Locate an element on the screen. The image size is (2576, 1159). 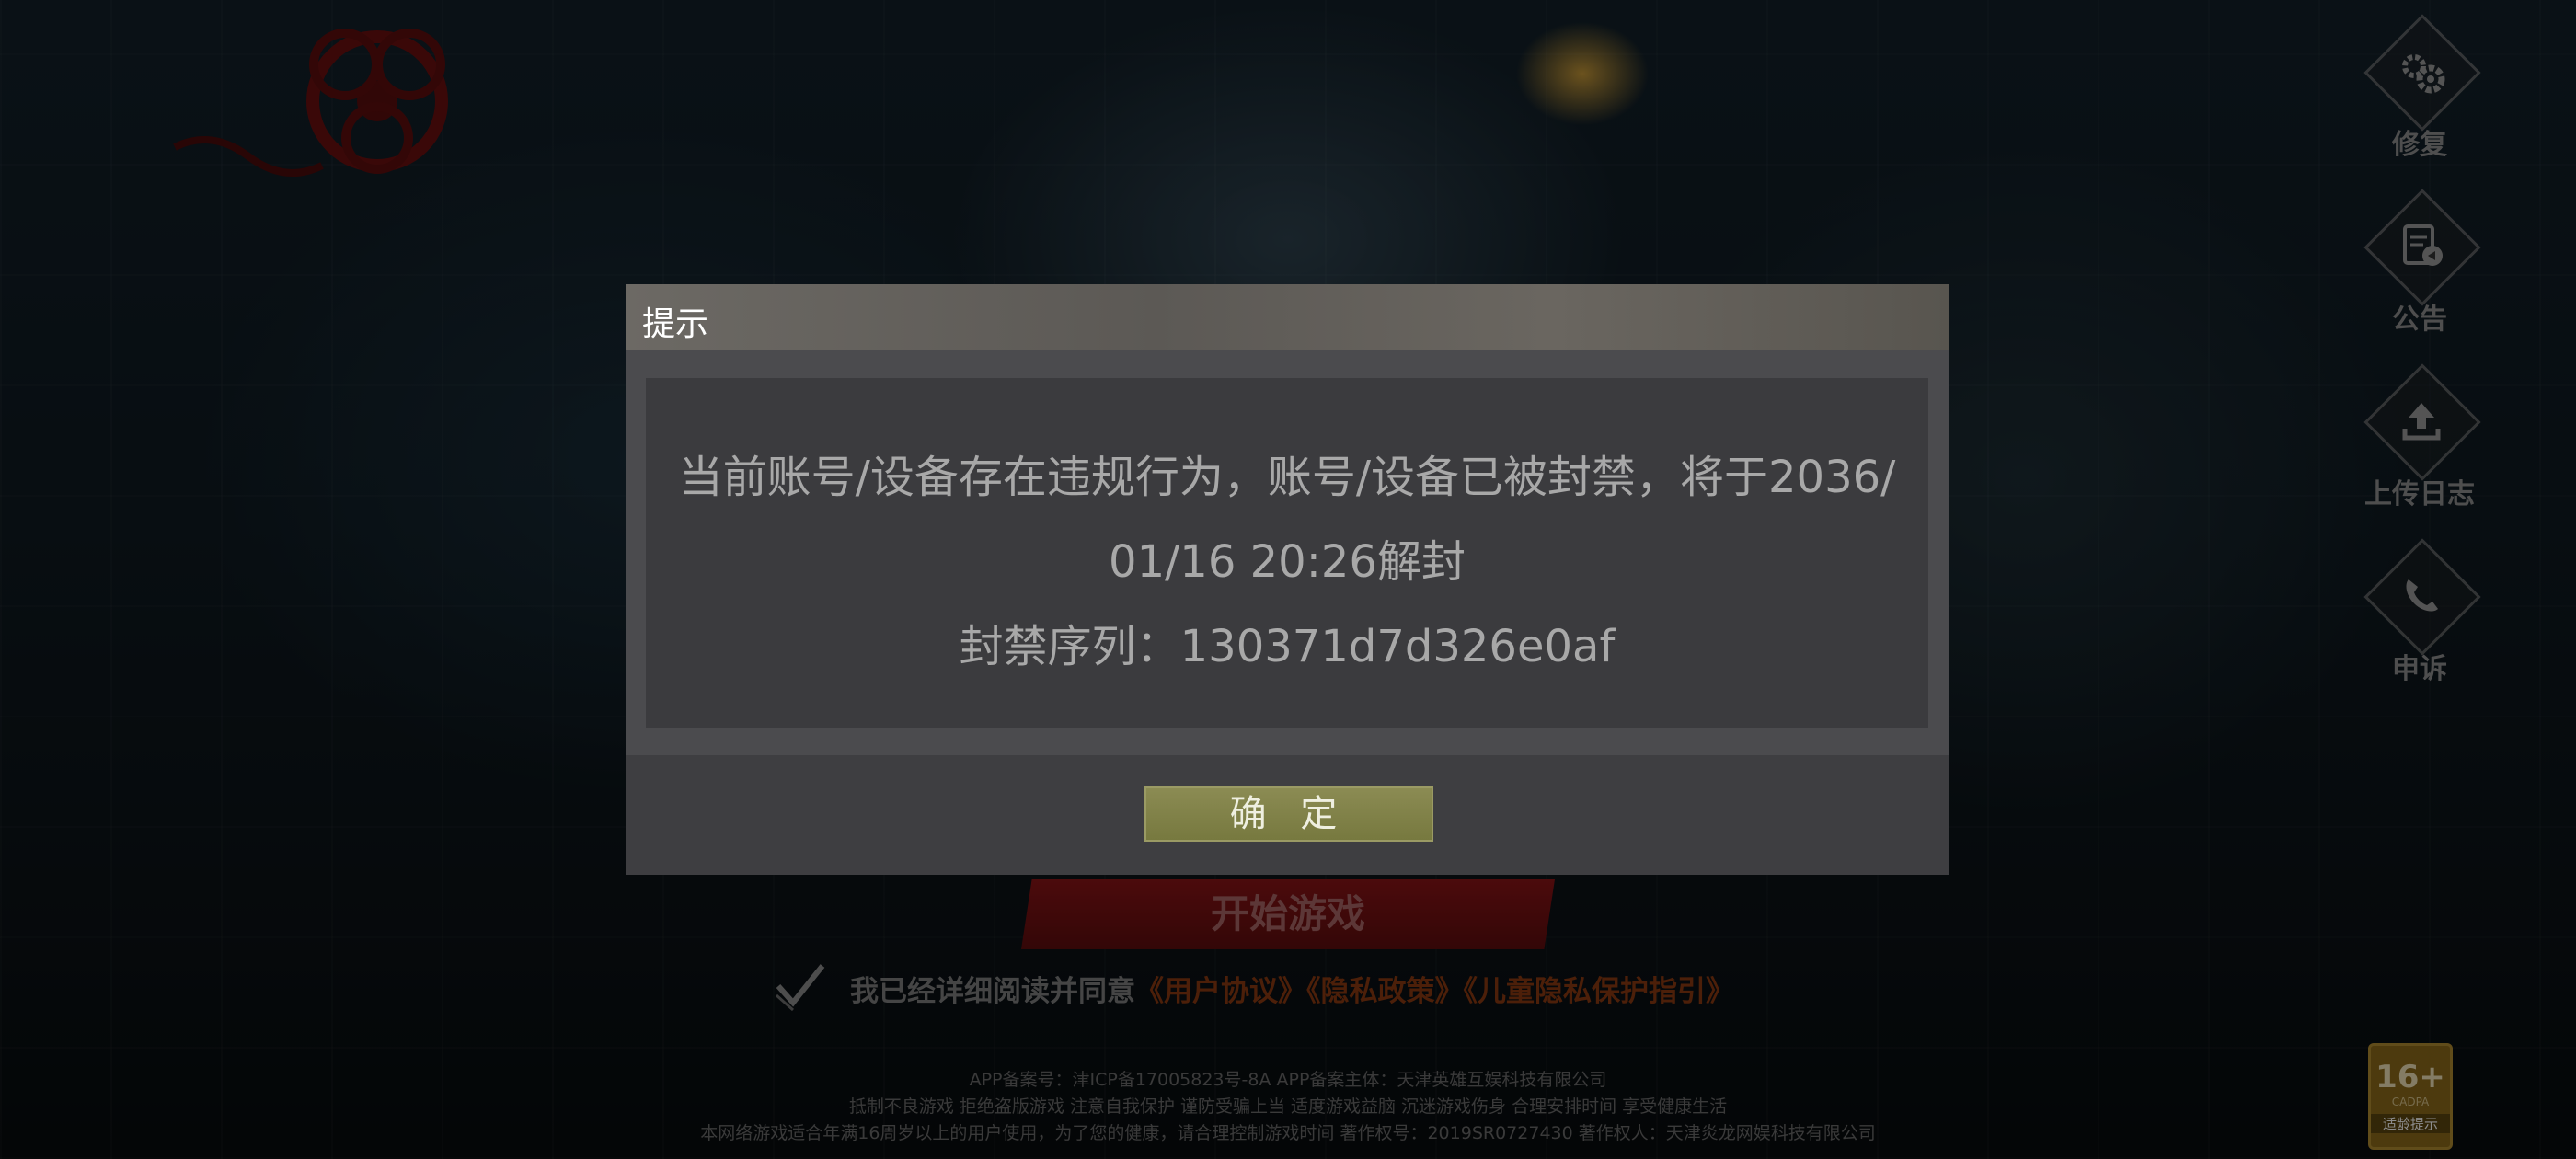
ban-serial: 封禁序列：130371d7d326e0af is located at coordinates (1287, 646).